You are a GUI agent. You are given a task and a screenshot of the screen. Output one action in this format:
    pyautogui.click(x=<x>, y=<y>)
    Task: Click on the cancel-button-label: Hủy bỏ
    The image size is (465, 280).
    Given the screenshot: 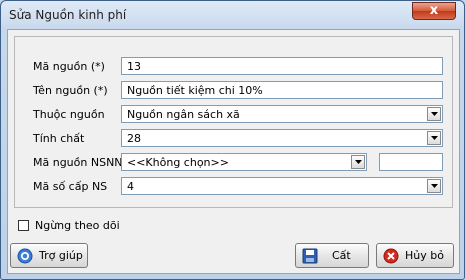 What is the action you would take?
    pyautogui.click(x=424, y=255)
    